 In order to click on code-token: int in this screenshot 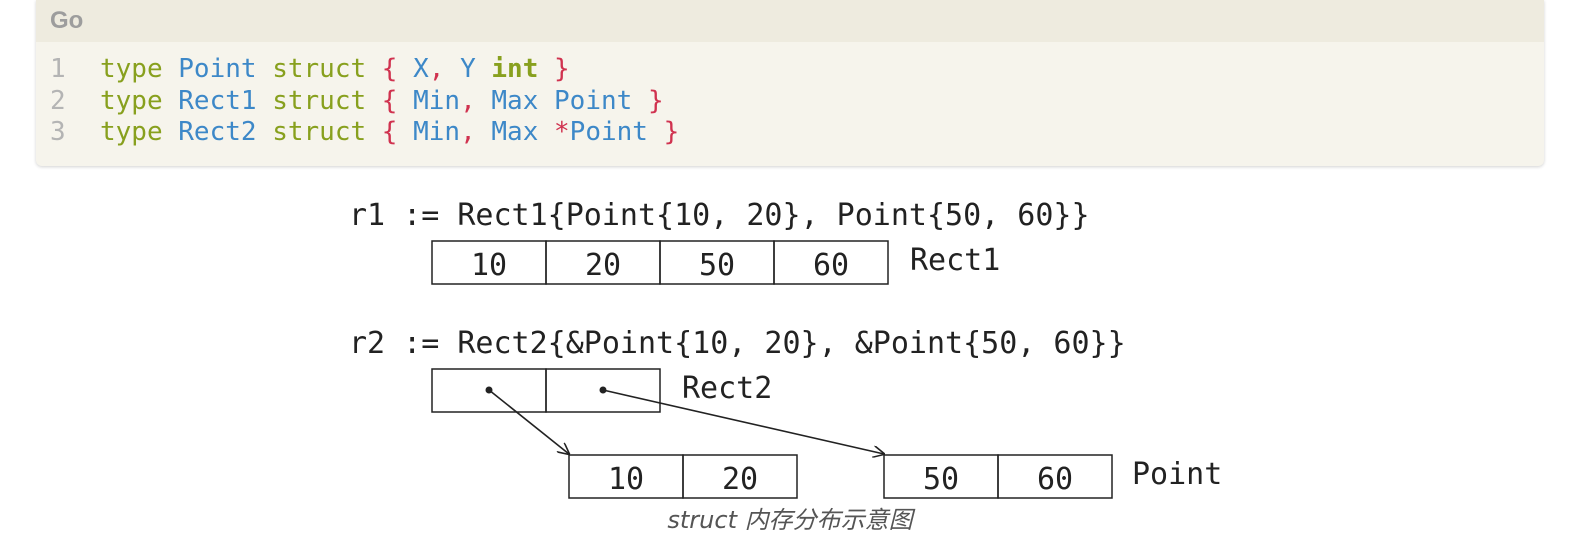, I will do `click(515, 69)`.